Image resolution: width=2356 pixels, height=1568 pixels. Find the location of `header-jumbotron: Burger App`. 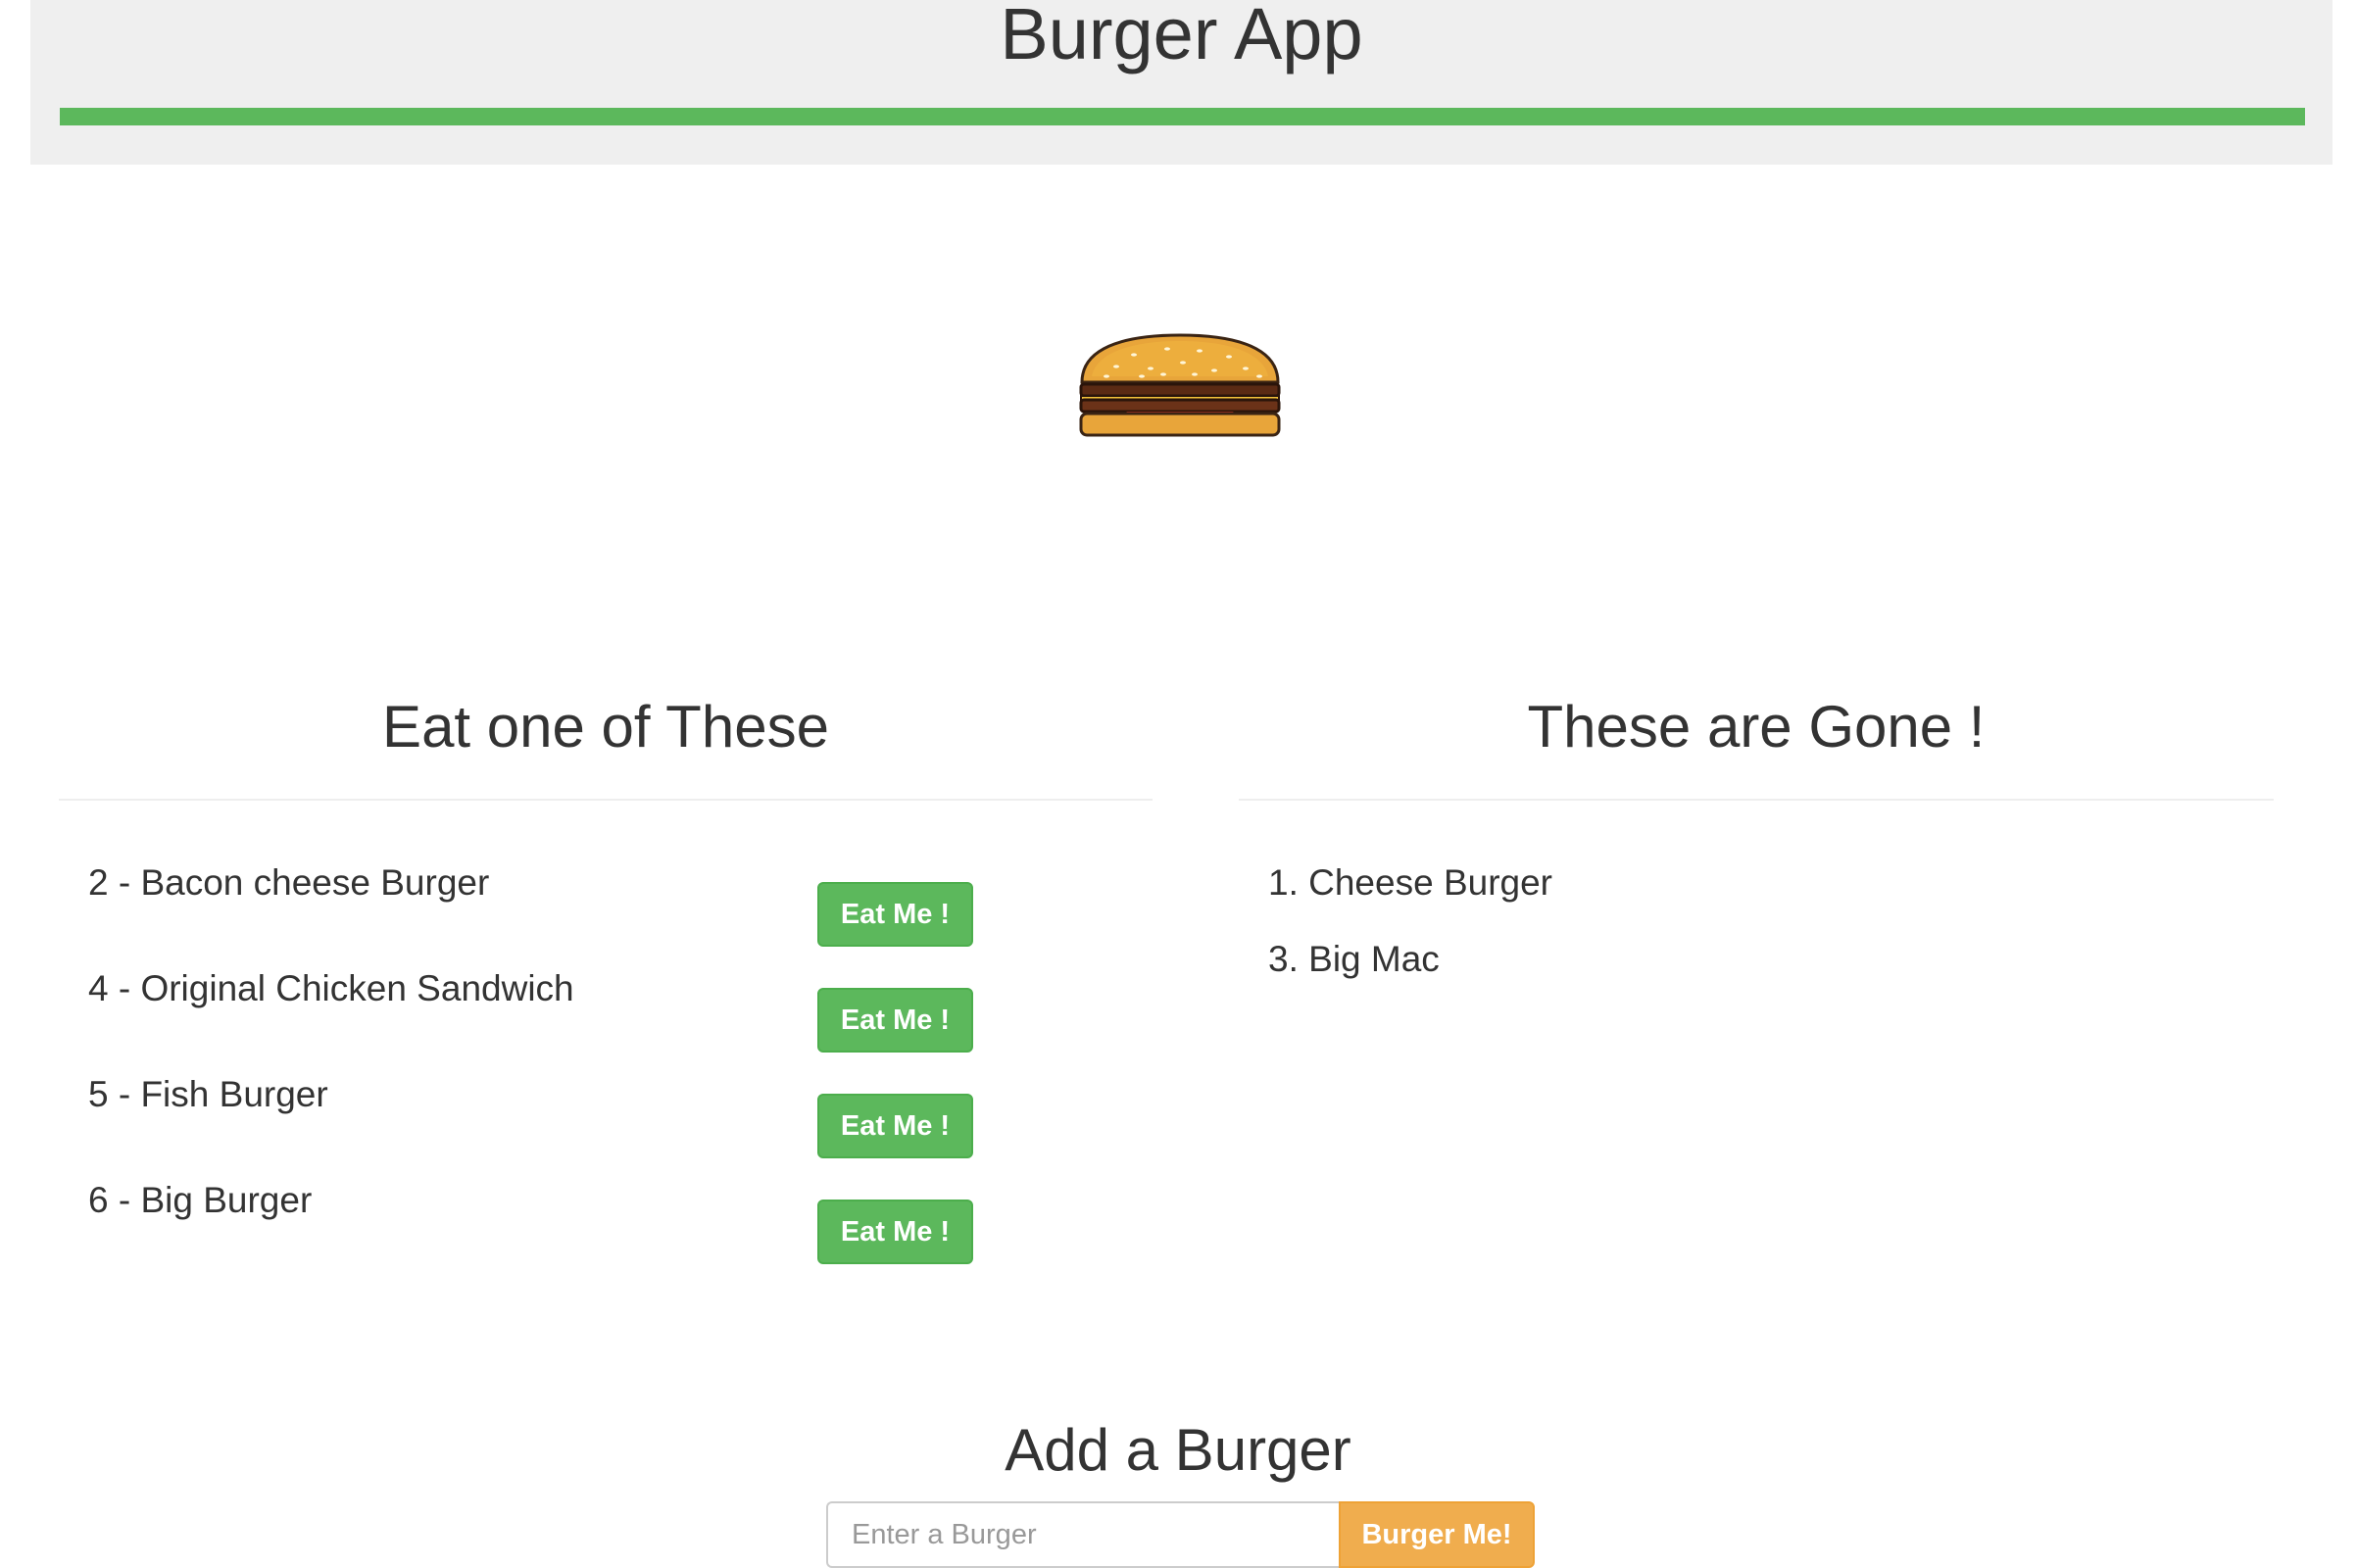

header-jumbotron: Burger App is located at coordinates (1181, 82).